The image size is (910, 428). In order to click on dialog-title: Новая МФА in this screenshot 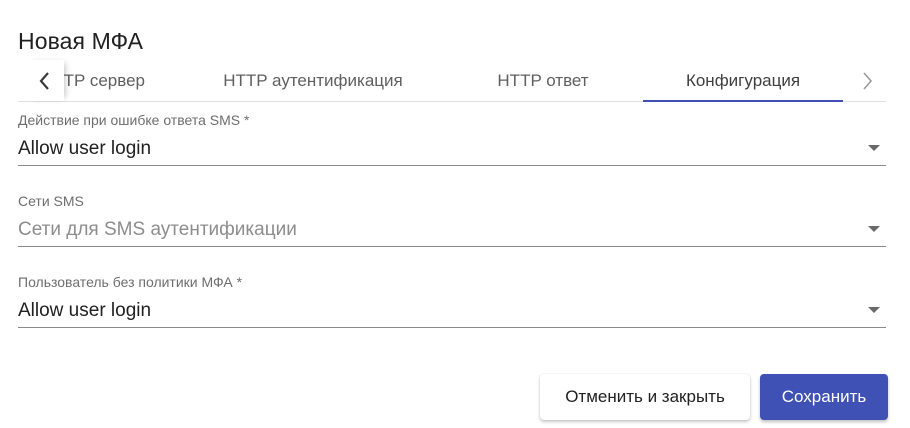, I will do `click(81, 41)`.